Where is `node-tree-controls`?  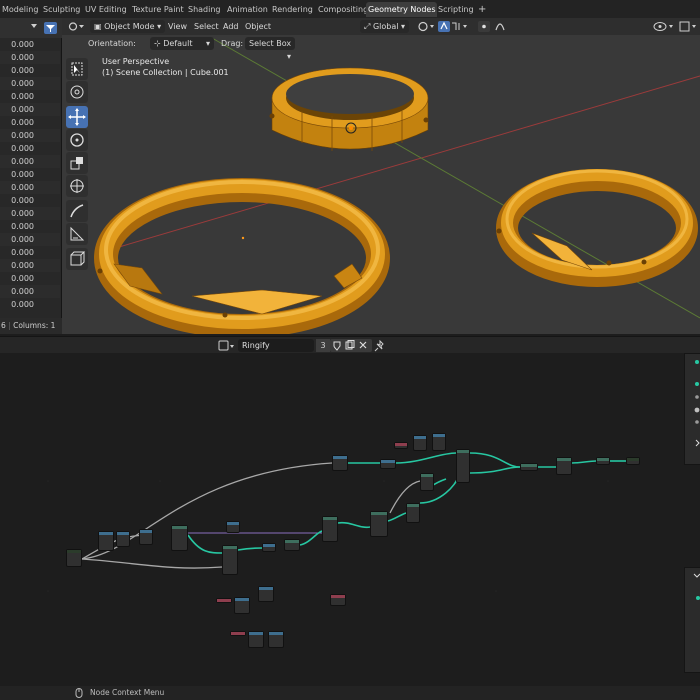 node-tree-controls is located at coordinates (351, 345).